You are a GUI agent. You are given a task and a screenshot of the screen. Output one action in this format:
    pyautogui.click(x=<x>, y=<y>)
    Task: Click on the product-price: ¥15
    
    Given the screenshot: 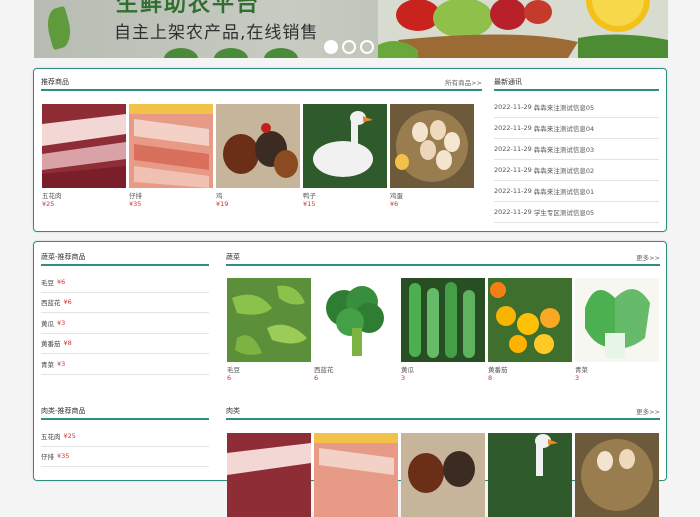 What is the action you would take?
    pyautogui.click(x=309, y=204)
    